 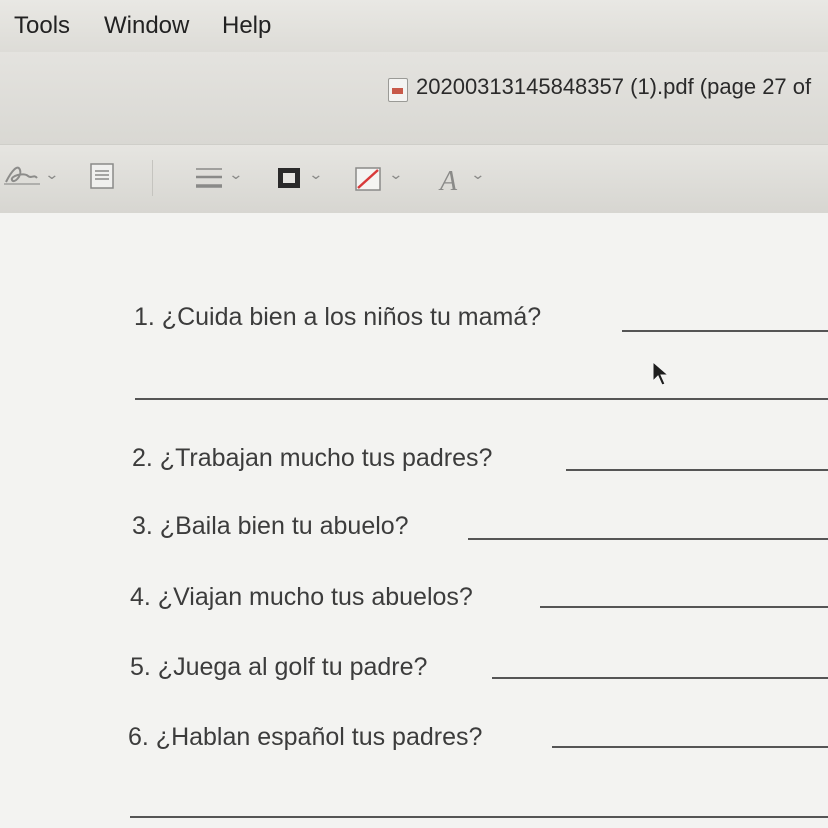 What do you see at coordinates (338, 317) in the screenshot?
I see `question-1: 1. ¿Cuida bien a los niños tu mamá?` at bounding box center [338, 317].